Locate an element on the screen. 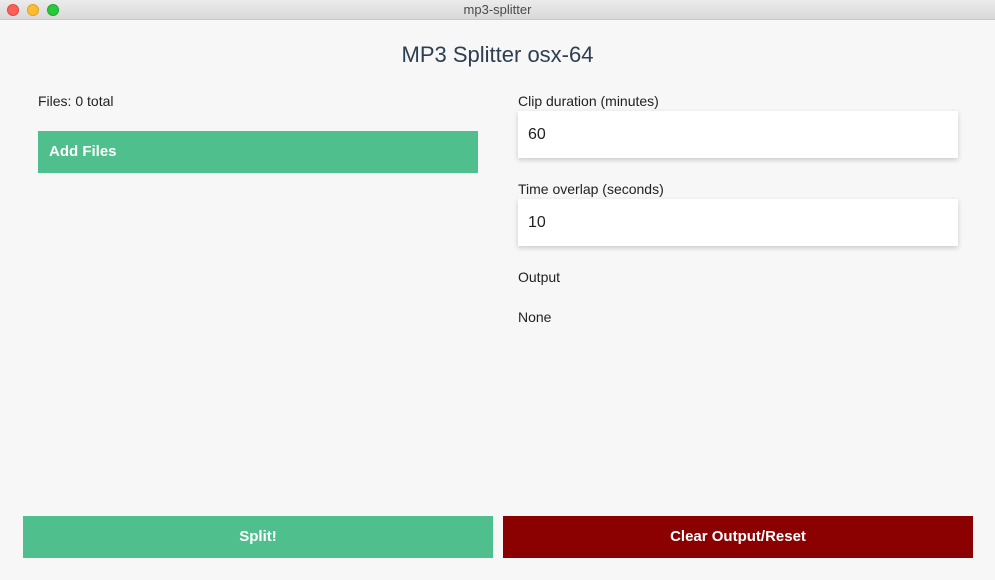 The height and width of the screenshot is (580, 995). clear-output-reset-button: Clear Output/Reset is located at coordinates (738, 537).